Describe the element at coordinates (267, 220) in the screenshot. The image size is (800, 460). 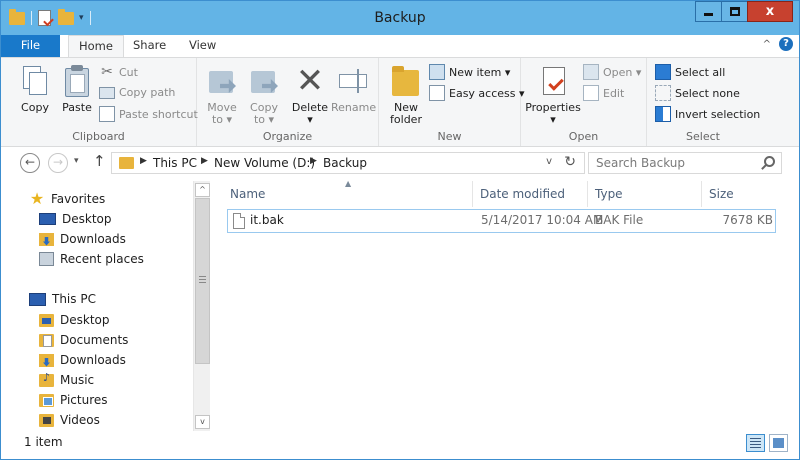
I see `file-name: it.bak` at that location.